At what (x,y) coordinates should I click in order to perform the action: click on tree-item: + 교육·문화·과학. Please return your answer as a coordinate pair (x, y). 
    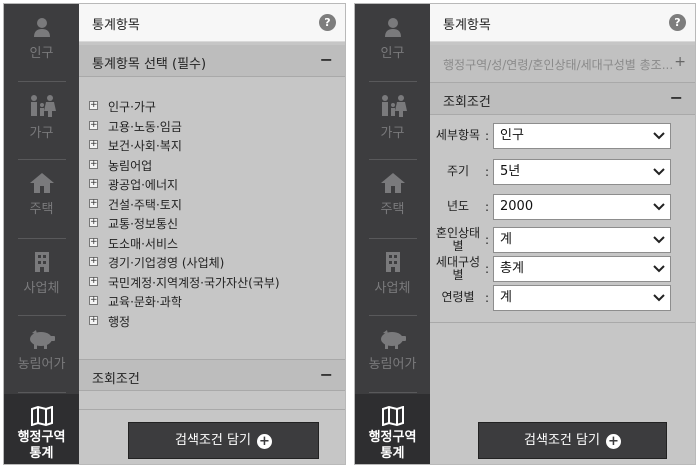
    Looking at the image, I should click on (184, 303).